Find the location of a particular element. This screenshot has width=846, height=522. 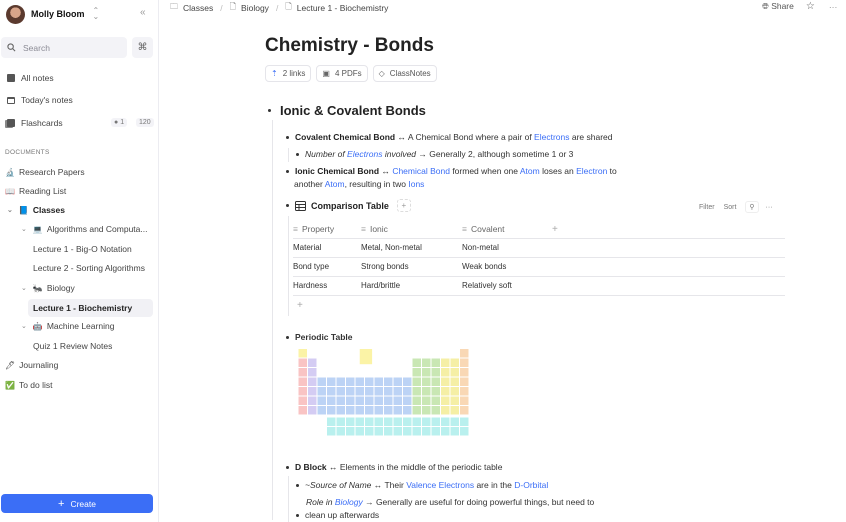

nav-flashcards: Flashcards is located at coordinates (80, 123).